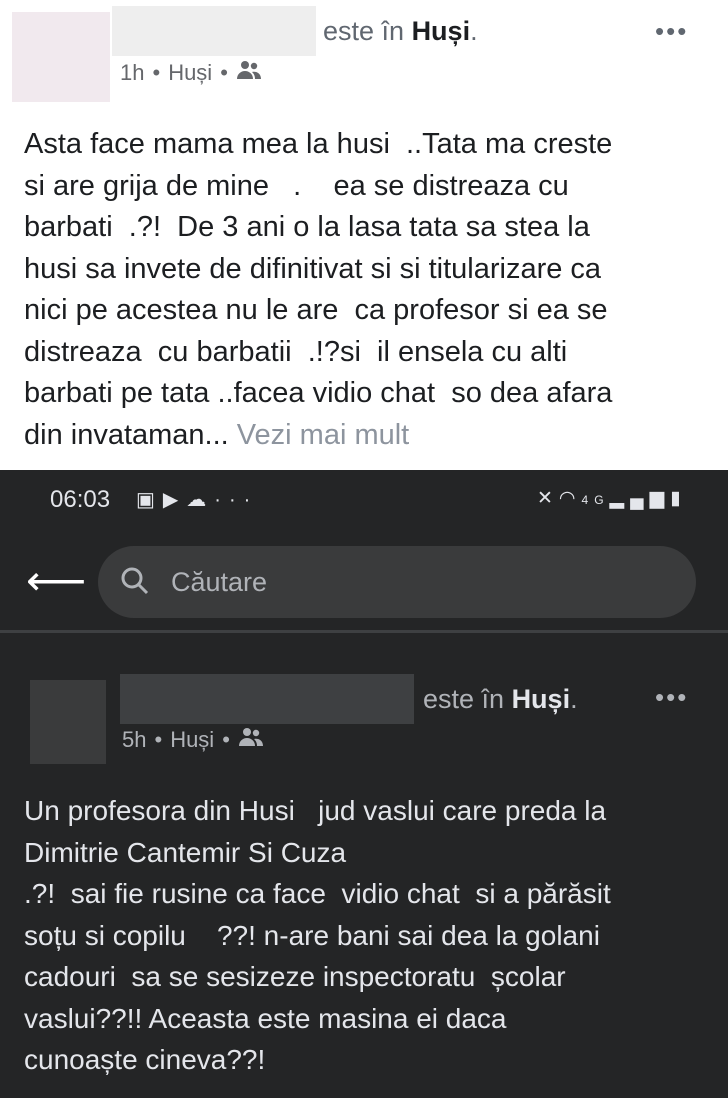 This screenshot has width=728, height=1098. What do you see at coordinates (397, 582) in the screenshot?
I see `search-bar: Căutare` at bounding box center [397, 582].